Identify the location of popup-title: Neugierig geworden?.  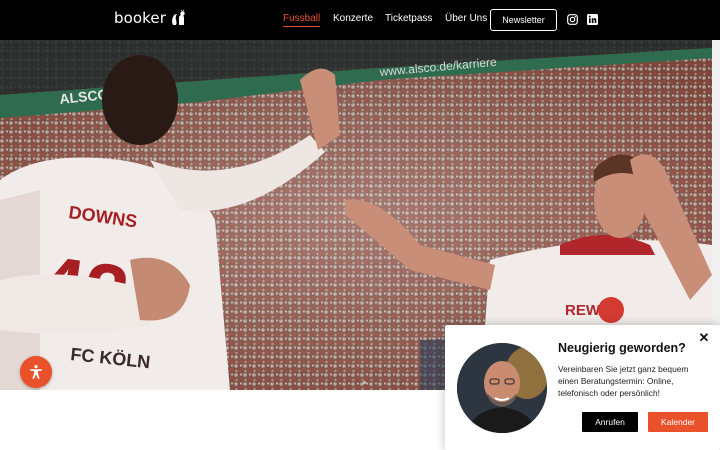
(622, 348).